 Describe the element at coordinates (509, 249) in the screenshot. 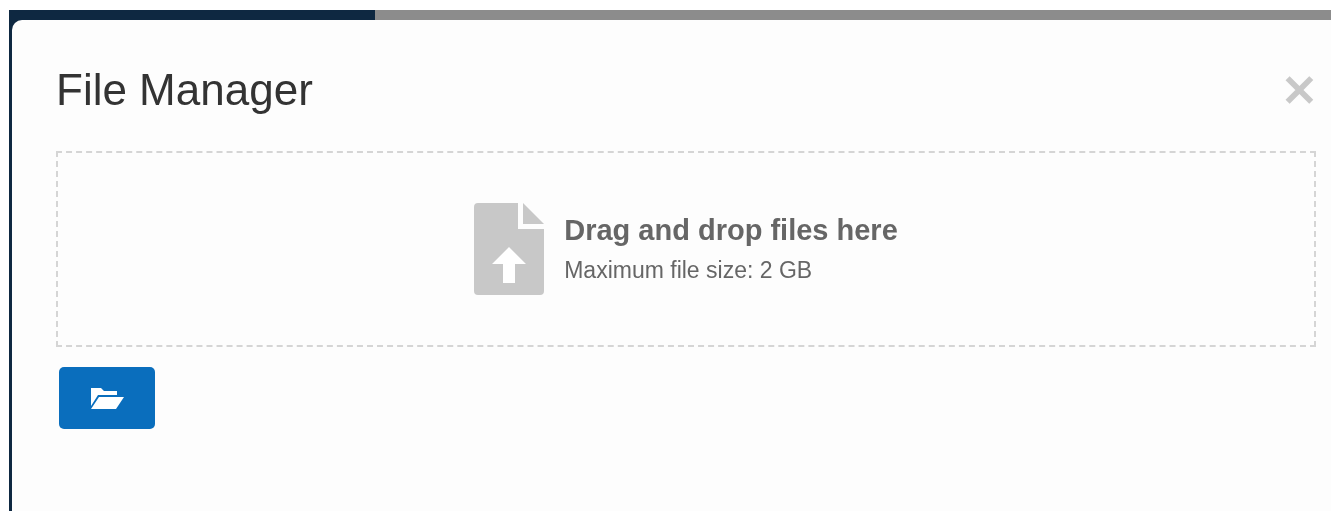

I see `file-upload-icon` at that location.